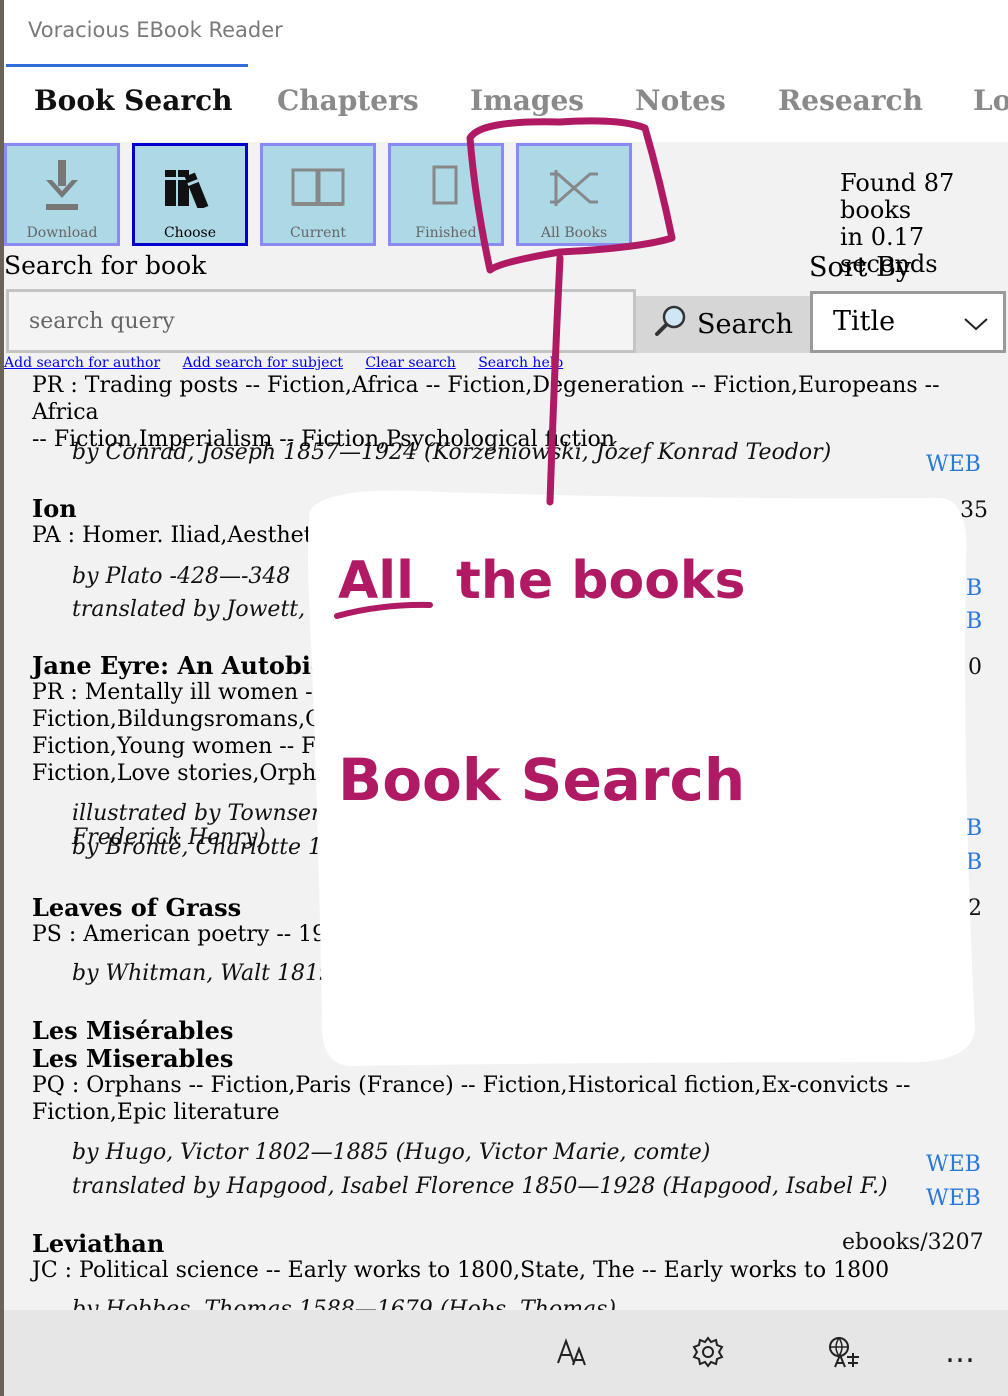 The height and width of the screenshot is (1396, 1008). Describe the element at coordinates (62, 233) in the screenshot. I see `download-label: Download` at that location.